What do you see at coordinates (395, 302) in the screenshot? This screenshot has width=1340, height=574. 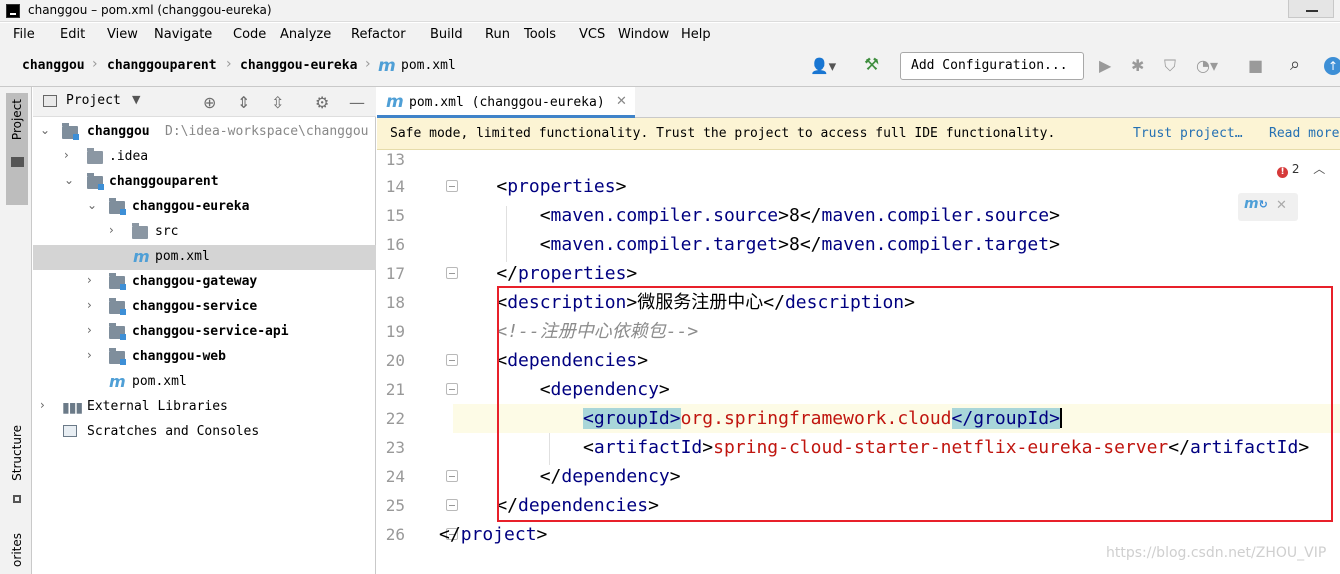 I see `line-number: 18` at bounding box center [395, 302].